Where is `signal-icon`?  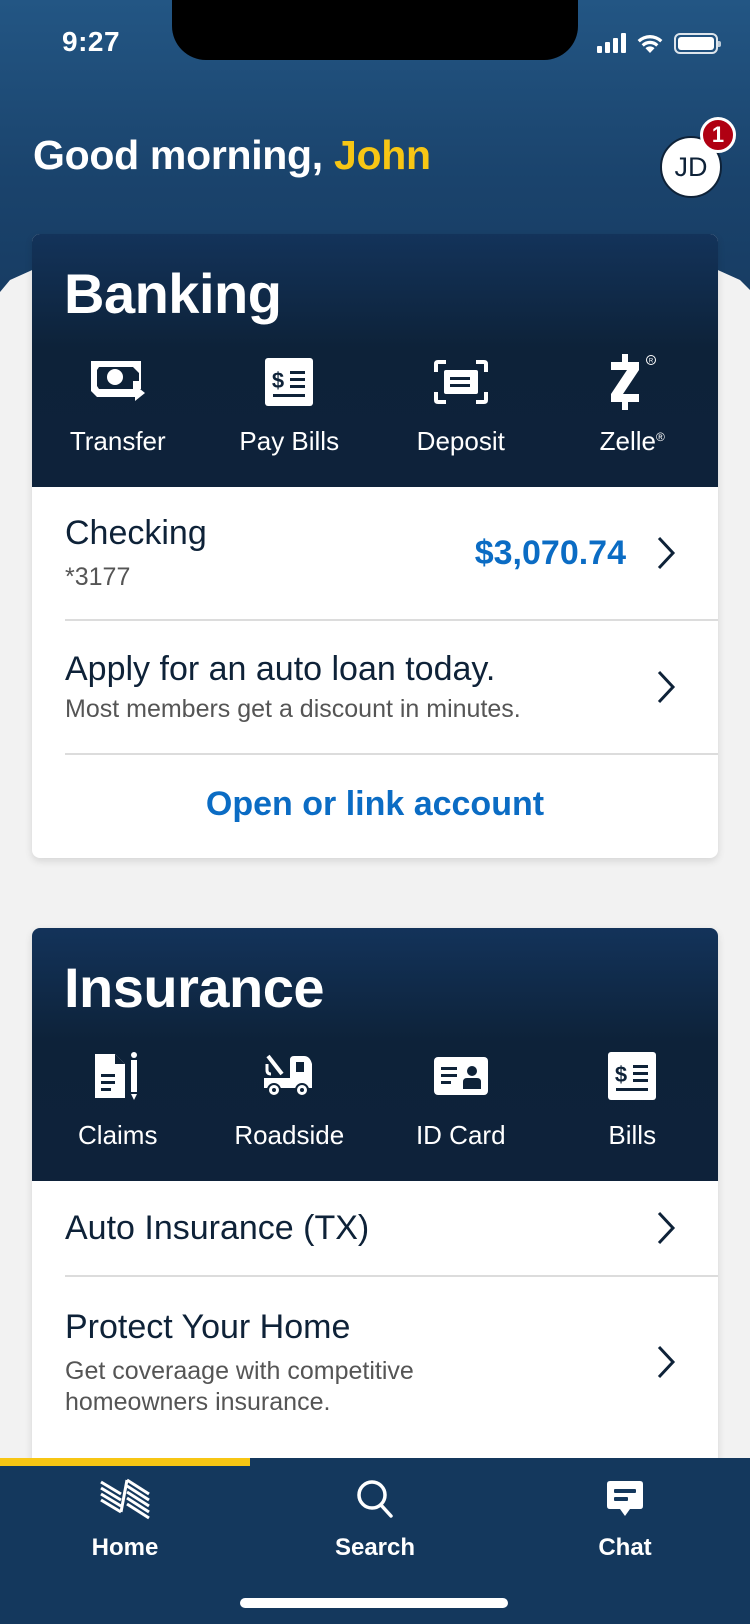
signal-icon is located at coordinates (611, 43).